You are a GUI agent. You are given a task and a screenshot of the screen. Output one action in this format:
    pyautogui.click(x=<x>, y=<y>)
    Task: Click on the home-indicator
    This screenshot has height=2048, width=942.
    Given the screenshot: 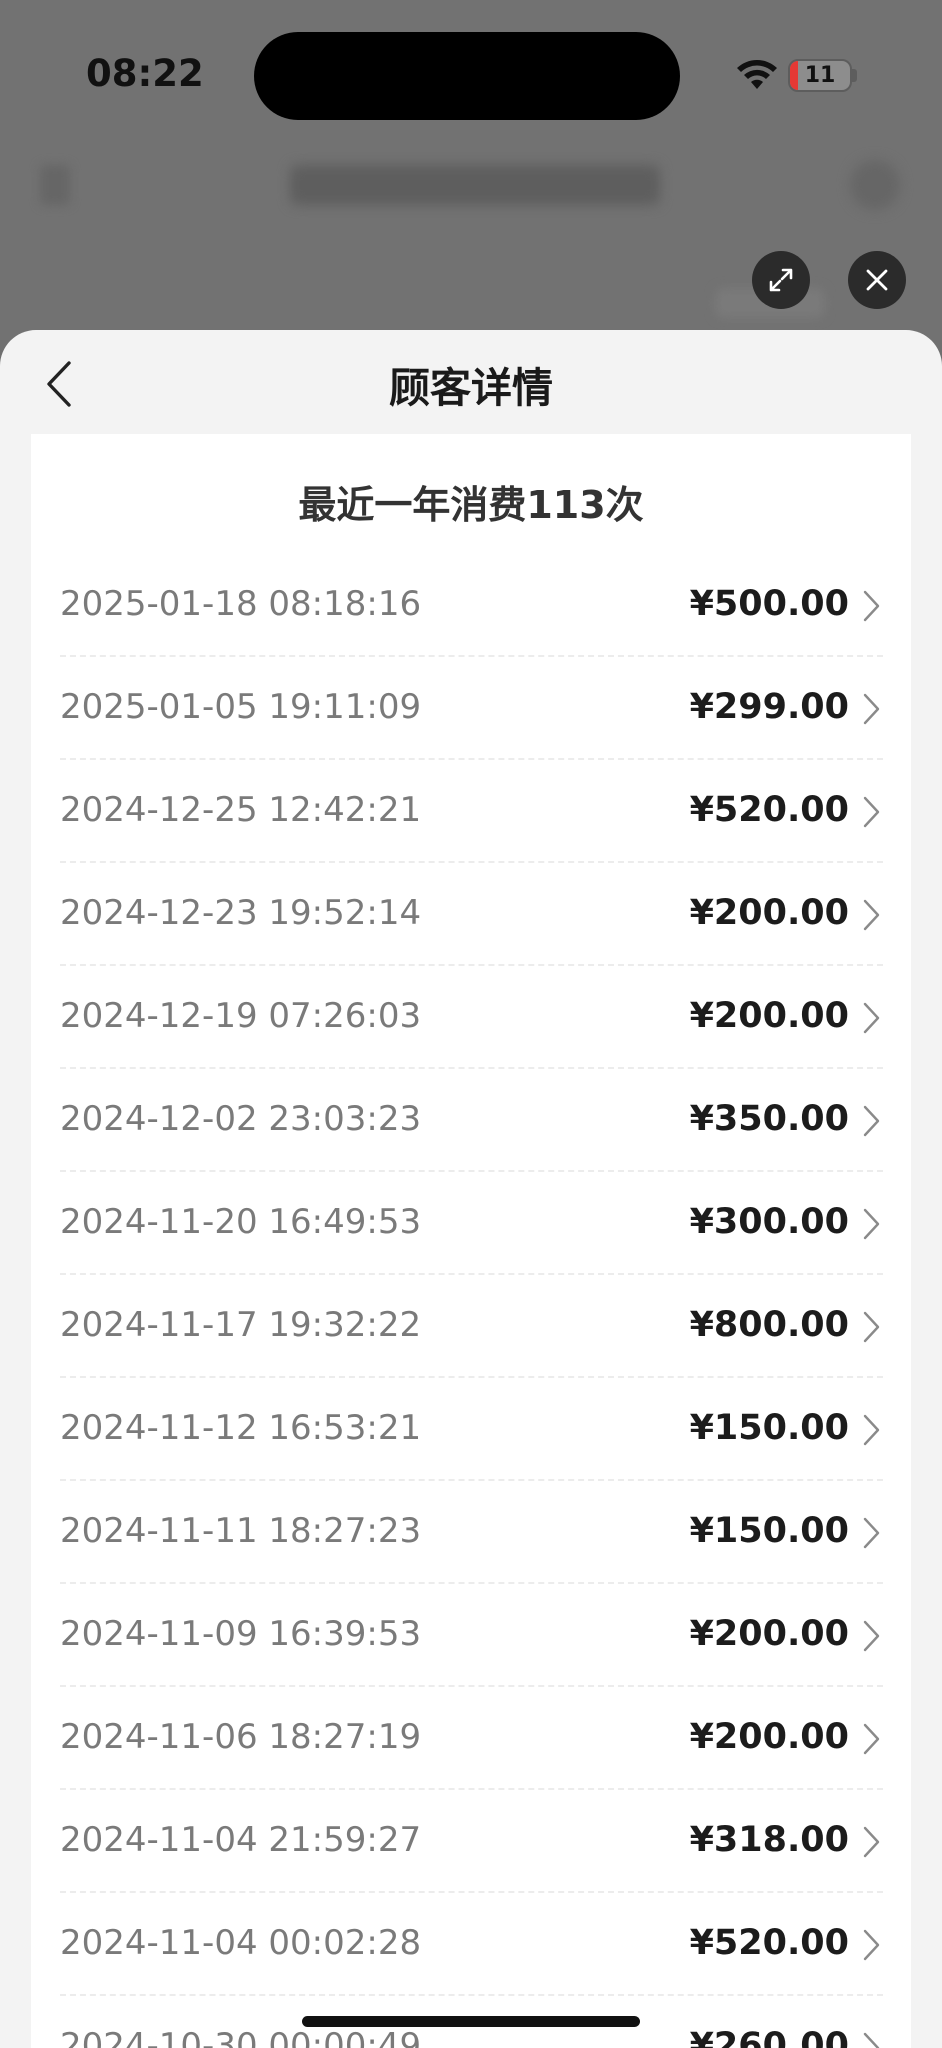 What is the action you would take?
    pyautogui.click(x=471, y=2021)
    